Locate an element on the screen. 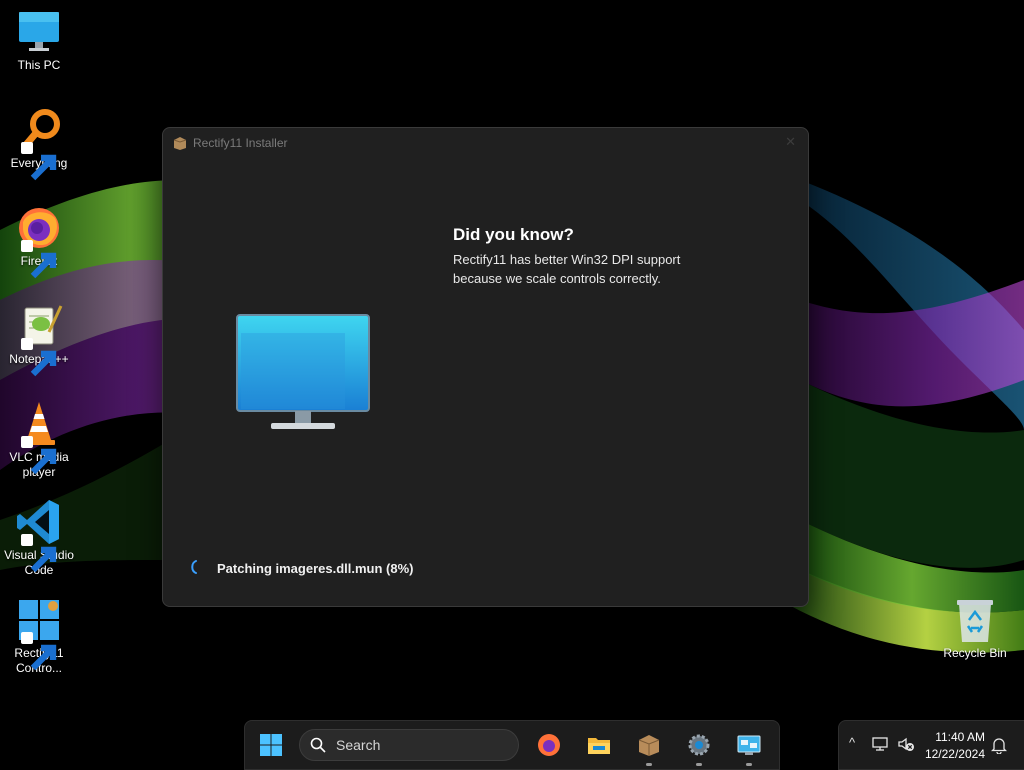 The width and height of the screenshot is (1024, 770). tip-heading: Did you know? is located at coordinates (513, 234).